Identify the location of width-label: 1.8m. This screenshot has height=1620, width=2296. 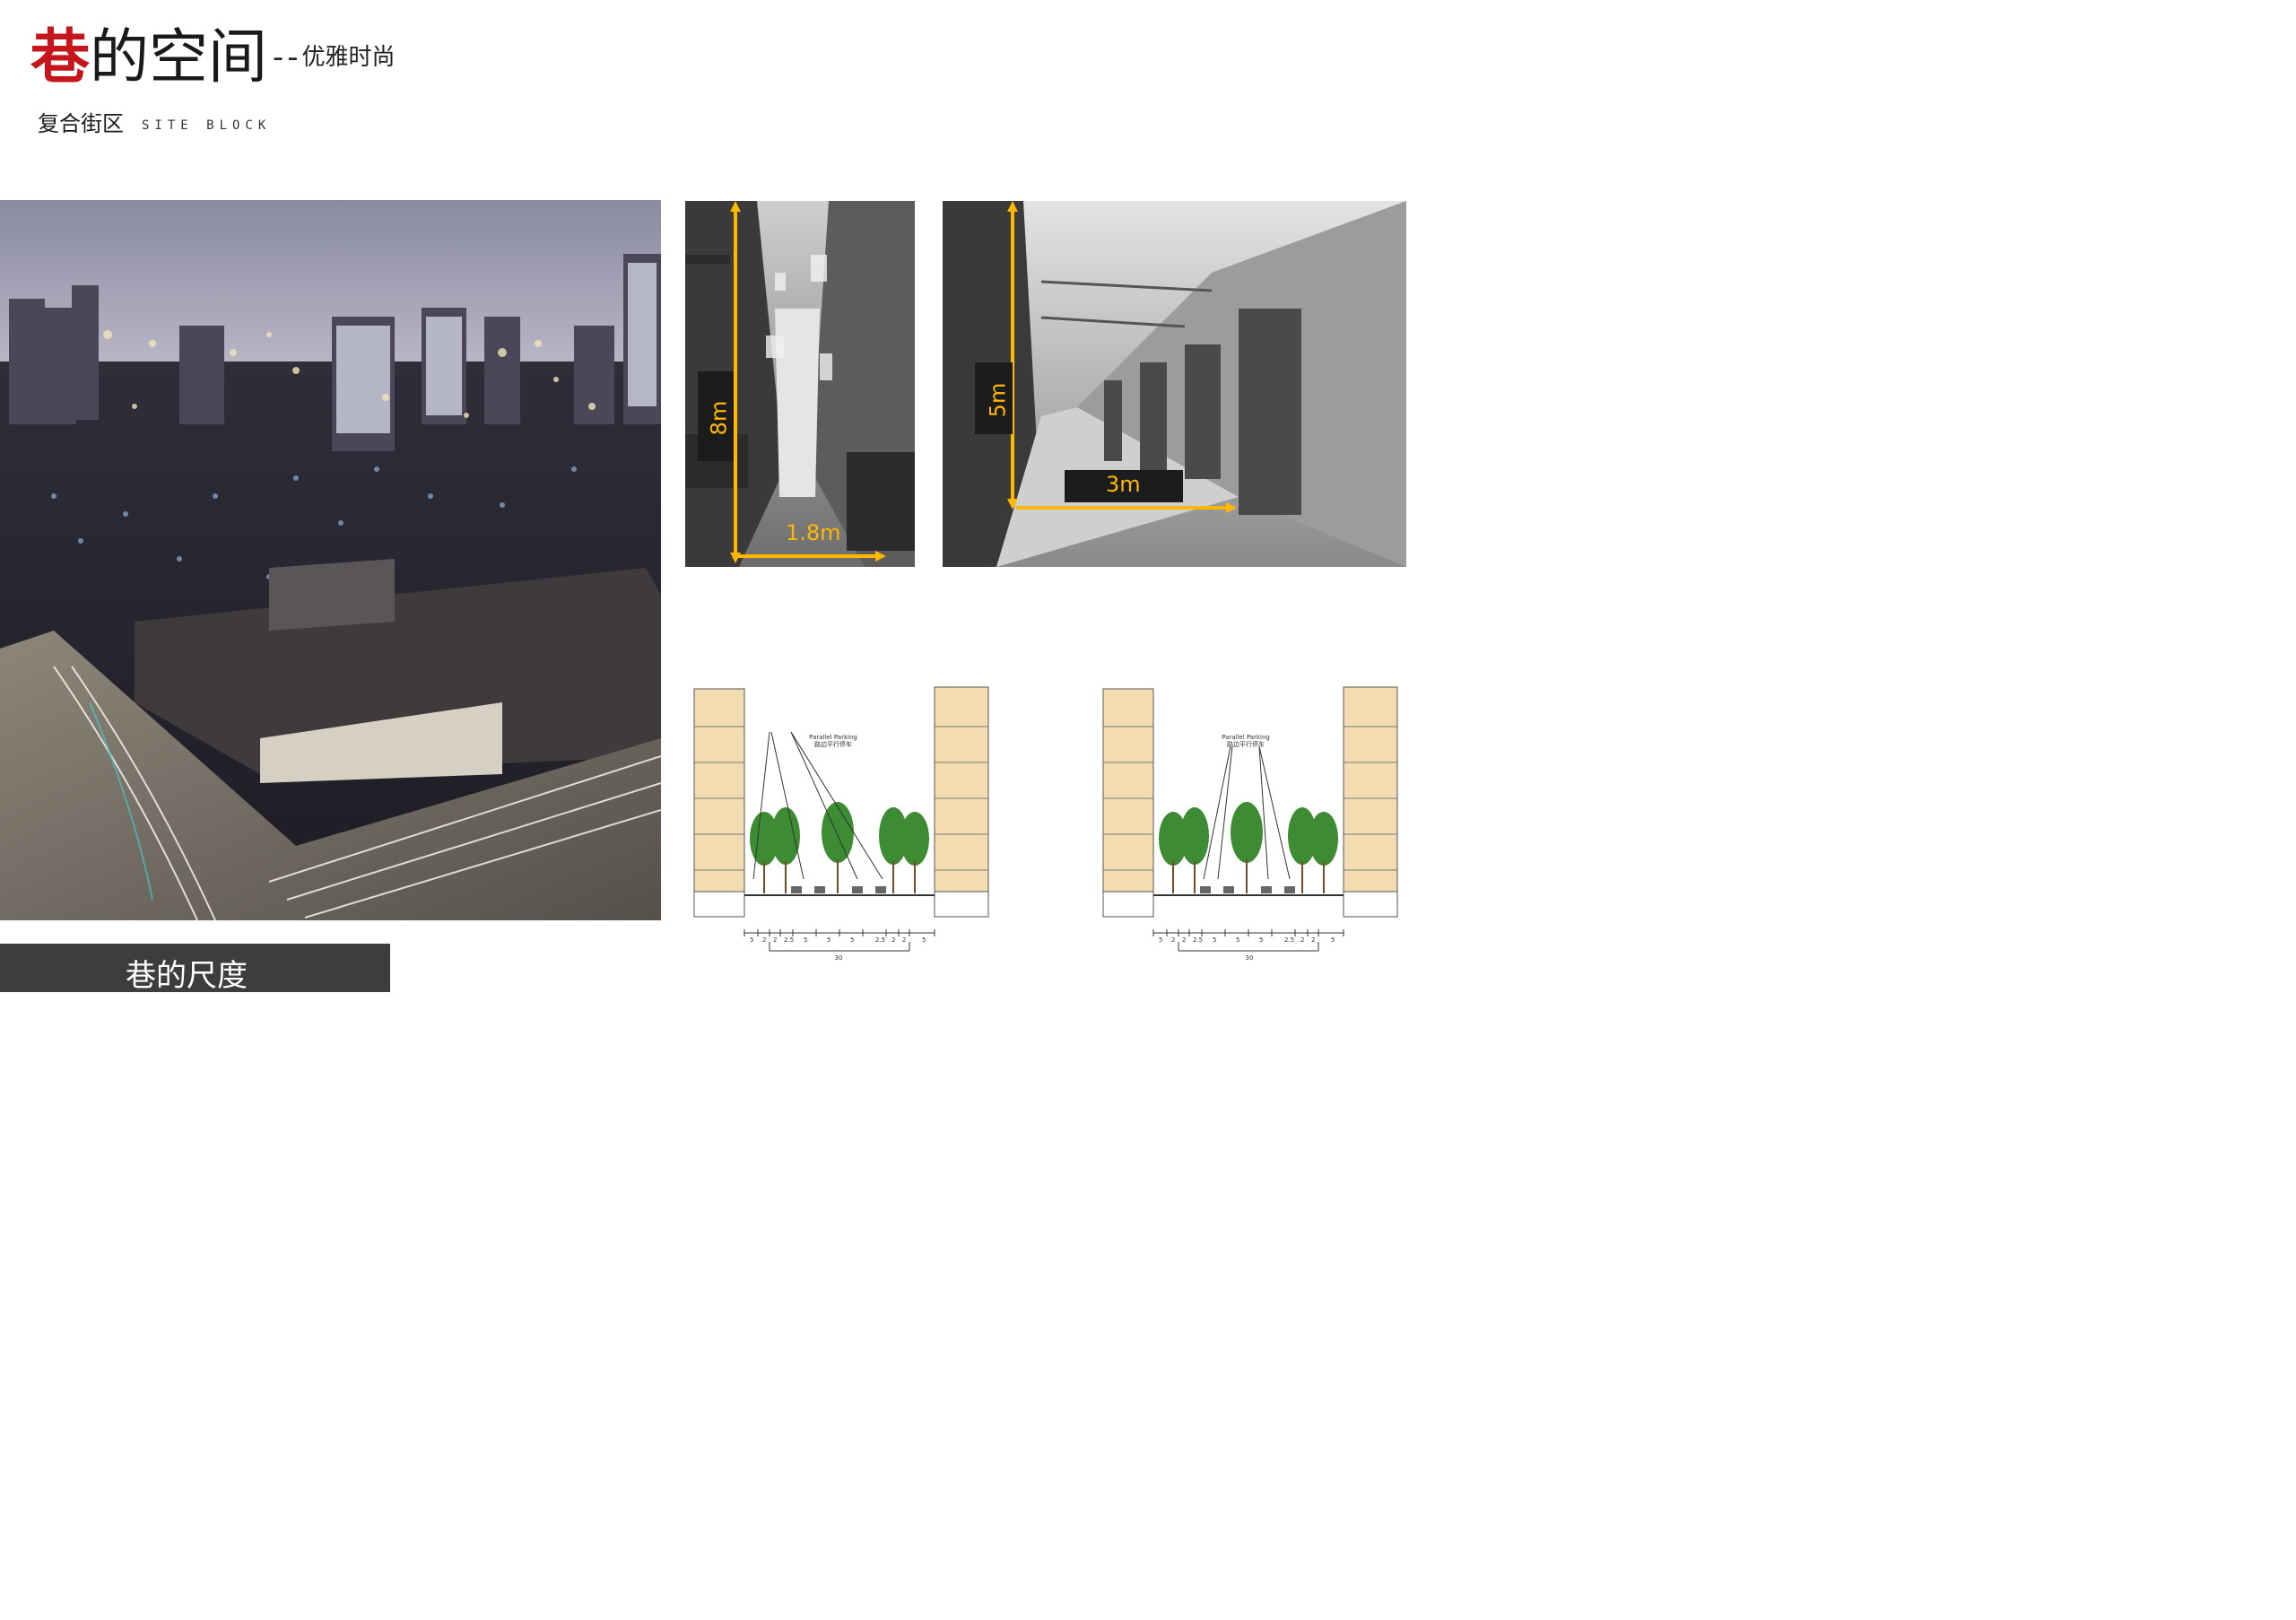
(813, 532).